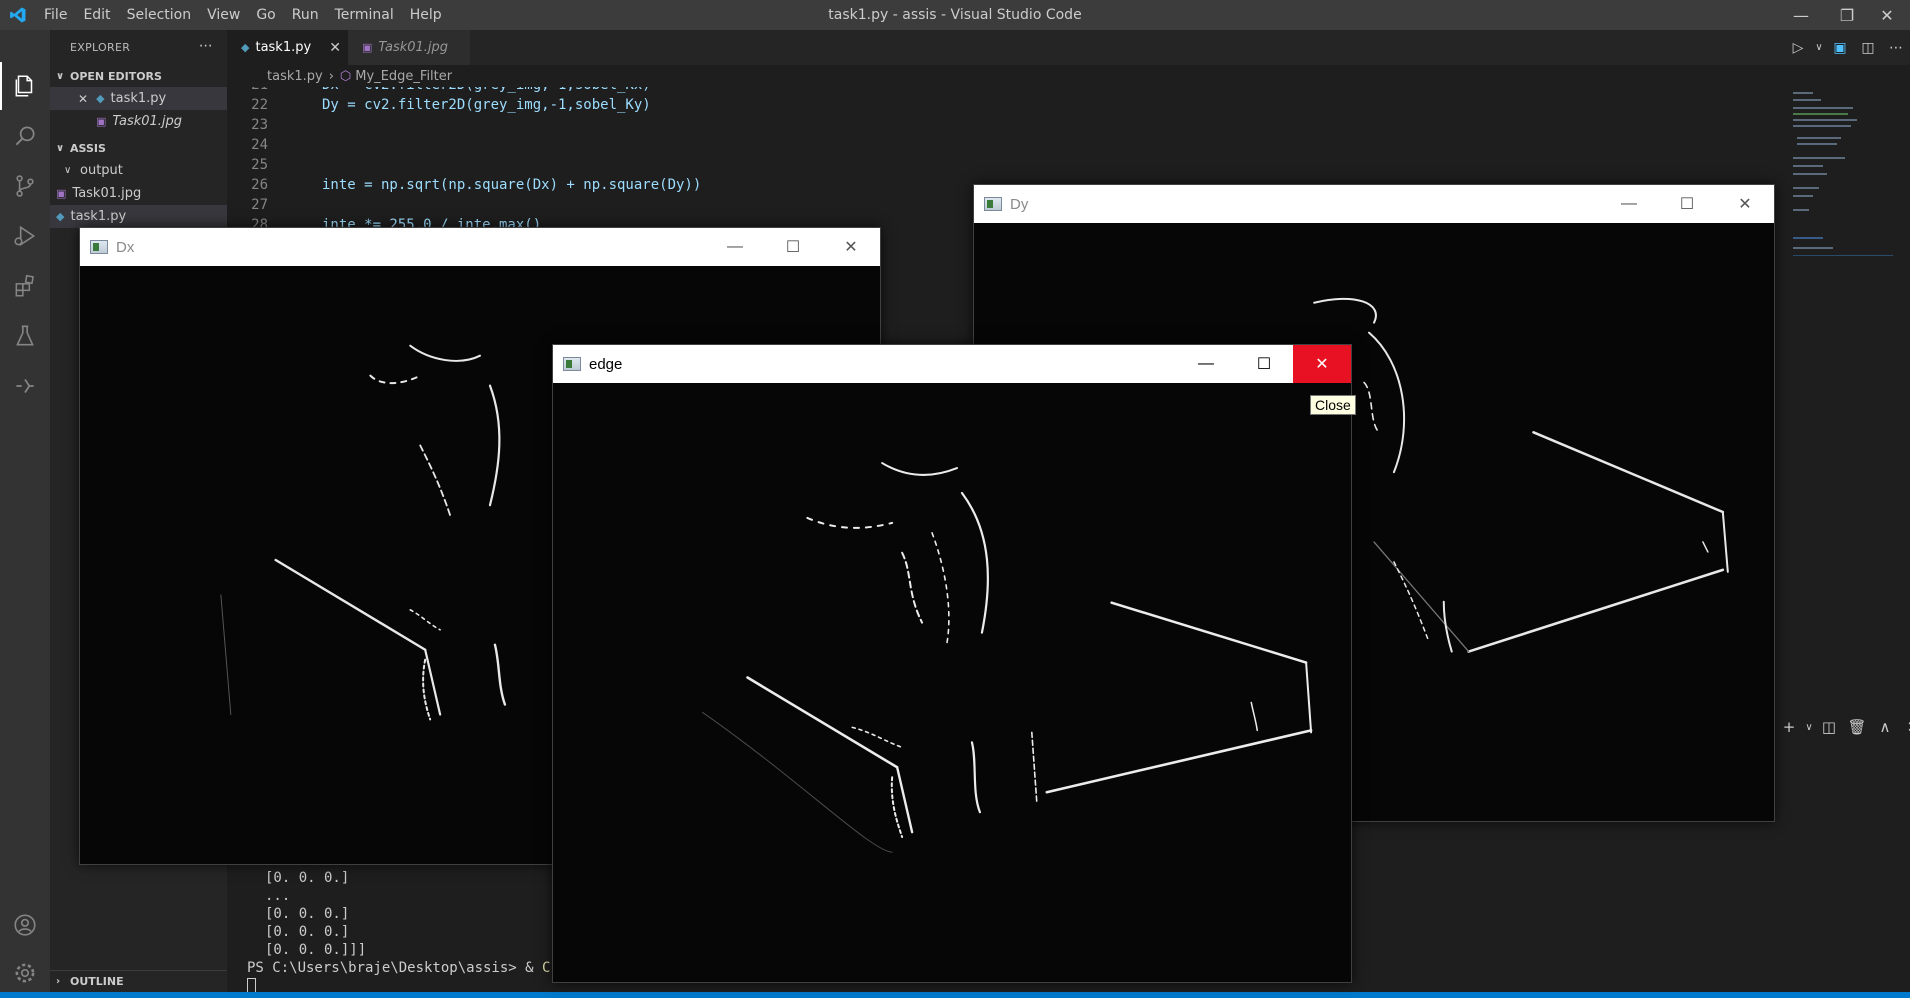  Describe the element at coordinates (25, 236) in the screenshot. I see `run-debug-button` at that location.